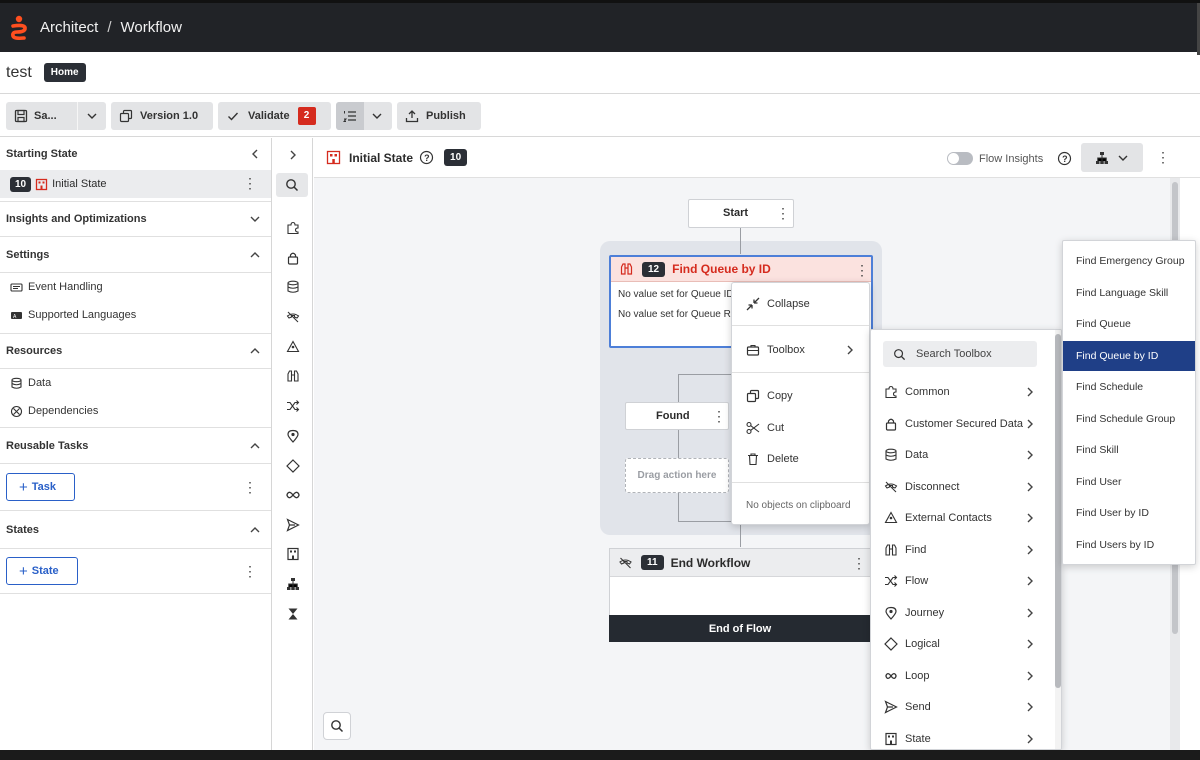 Image resolution: width=1200 pixels, height=760 pixels. I want to click on find-item-find-schedule: Find Schedule, so click(1129, 387).